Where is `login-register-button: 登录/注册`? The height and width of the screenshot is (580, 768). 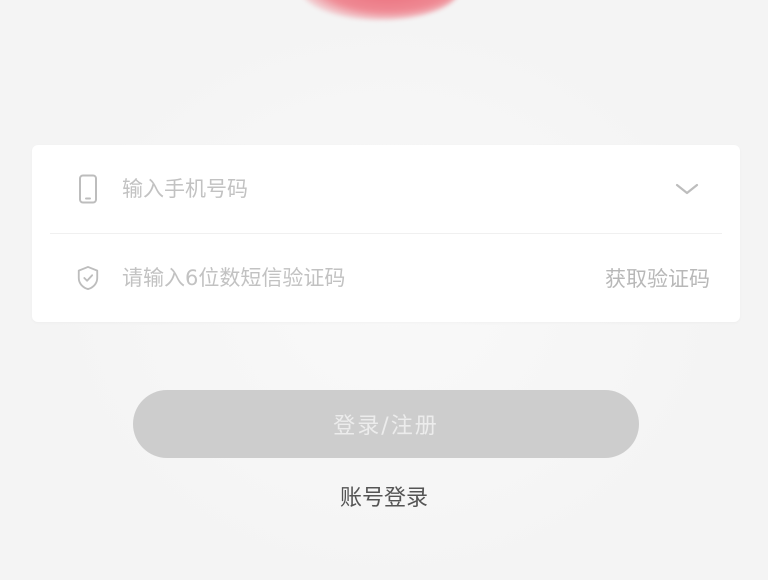 login-register-button: 登录/注册 is located at coordinates (386, 424).